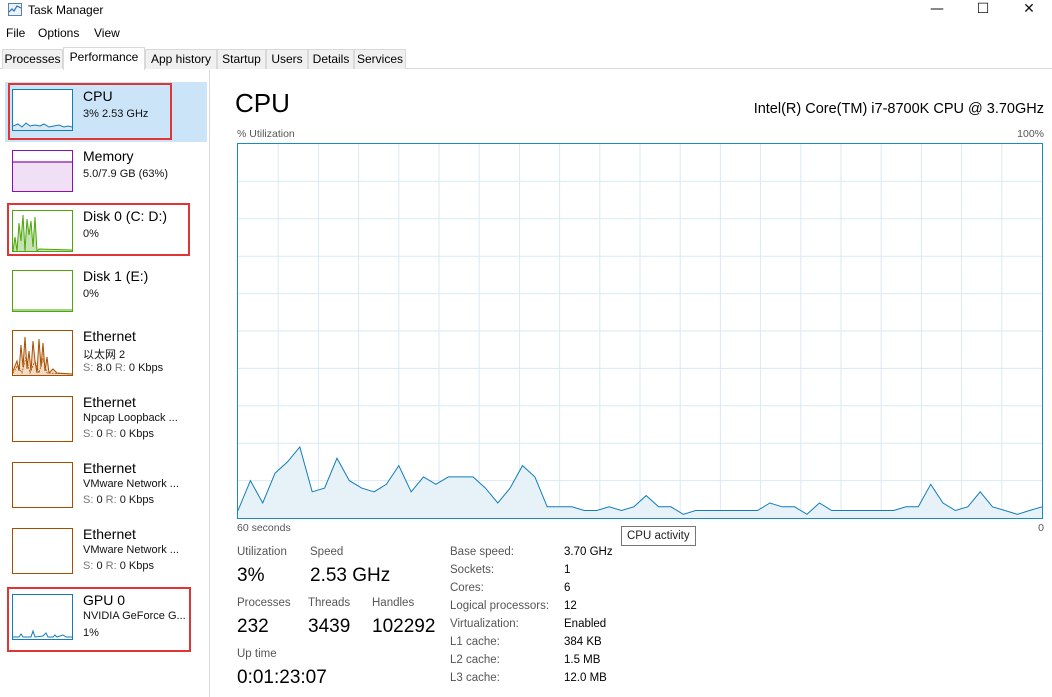 Image resolution: width=1052 pixels, height=697 pixels. What do you see at coordinates (898, 109) in the screenshot?
I see `cpu-model-name: Intel(R) Core(TM) i7-8700K CPU @ 3.70GHz` at bounding box center [898, 109].